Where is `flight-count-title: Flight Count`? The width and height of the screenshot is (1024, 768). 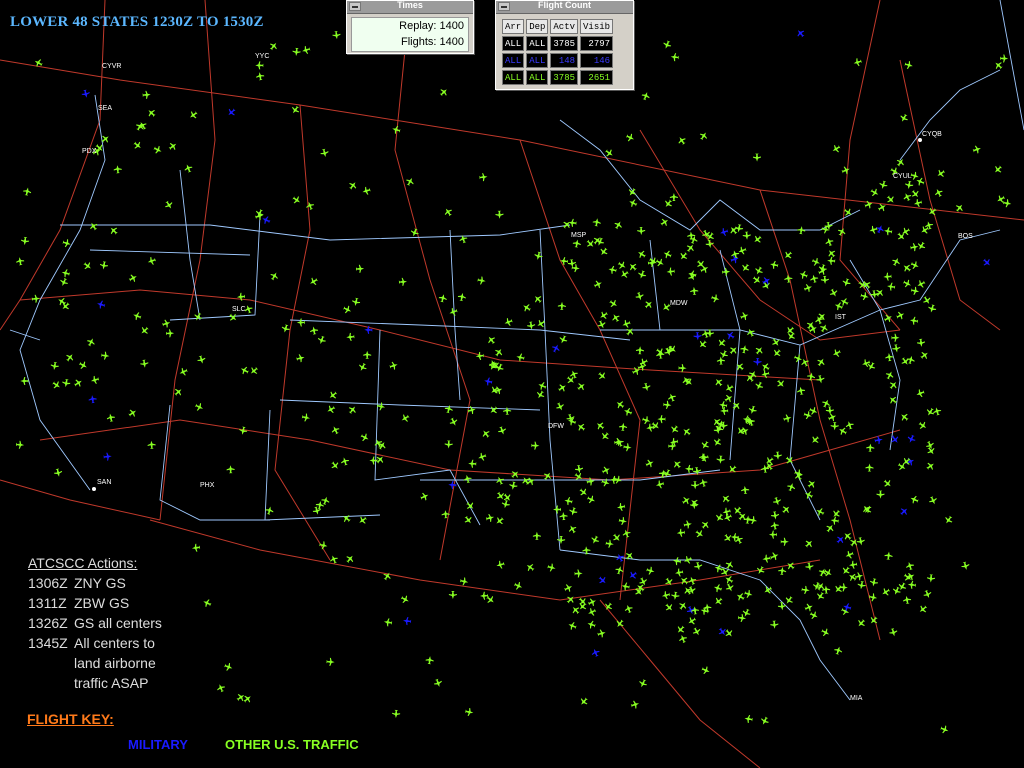
flight-count-title: Flight Count is located at coordinates (564, 5).